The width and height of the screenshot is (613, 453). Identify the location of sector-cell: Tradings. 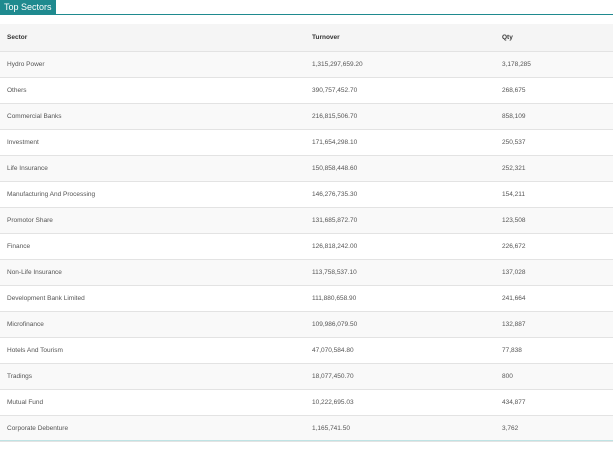
(20, 376).